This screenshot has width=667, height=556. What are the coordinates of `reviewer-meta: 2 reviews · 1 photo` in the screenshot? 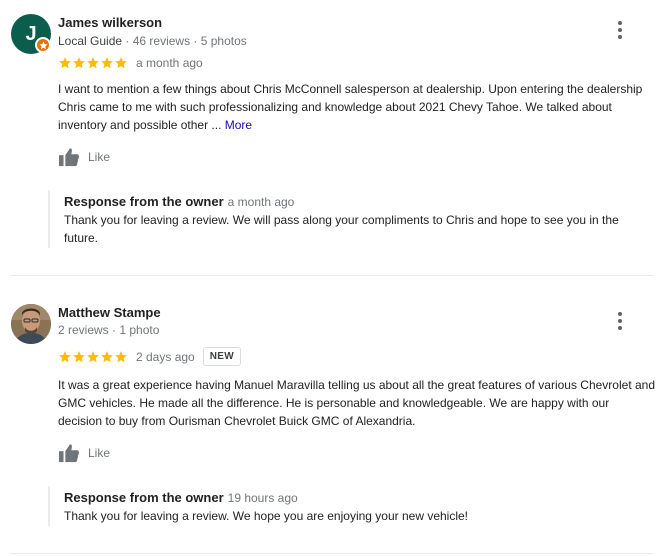 It's located at (108, 330).